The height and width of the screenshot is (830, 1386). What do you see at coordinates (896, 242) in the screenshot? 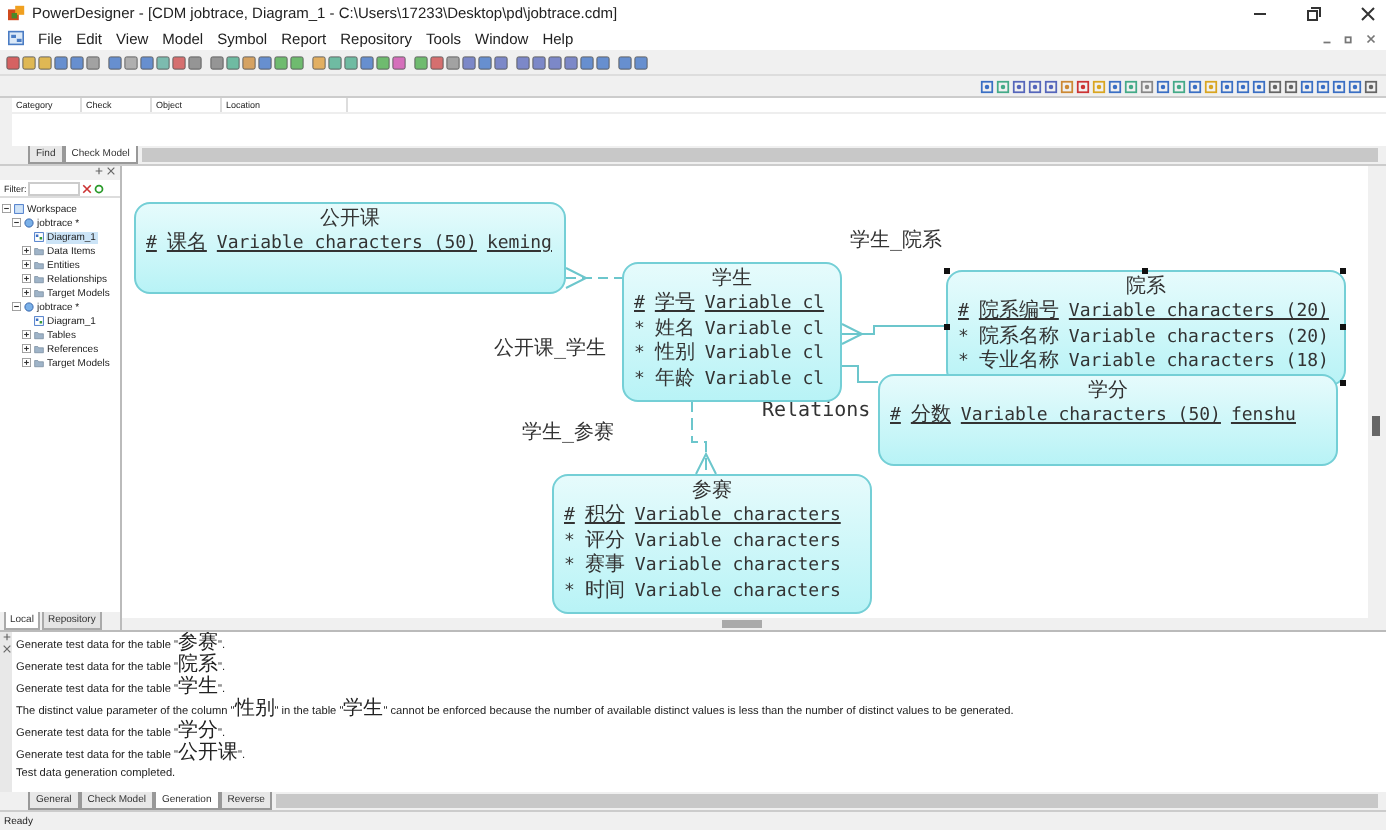
I see `relationship-label: 学生_院系` at bounding box center [896, 242].